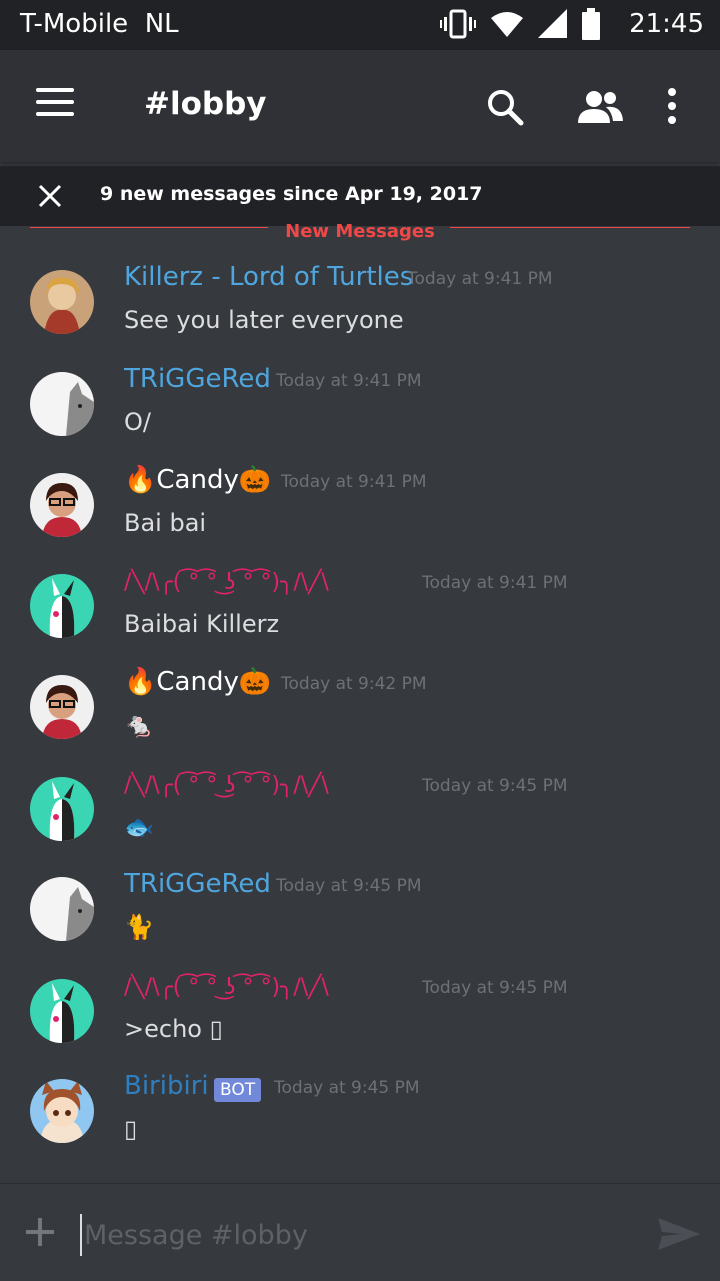 This screenshot has width=720, height=1281. I want to click on members-icon, so click(600, 107).